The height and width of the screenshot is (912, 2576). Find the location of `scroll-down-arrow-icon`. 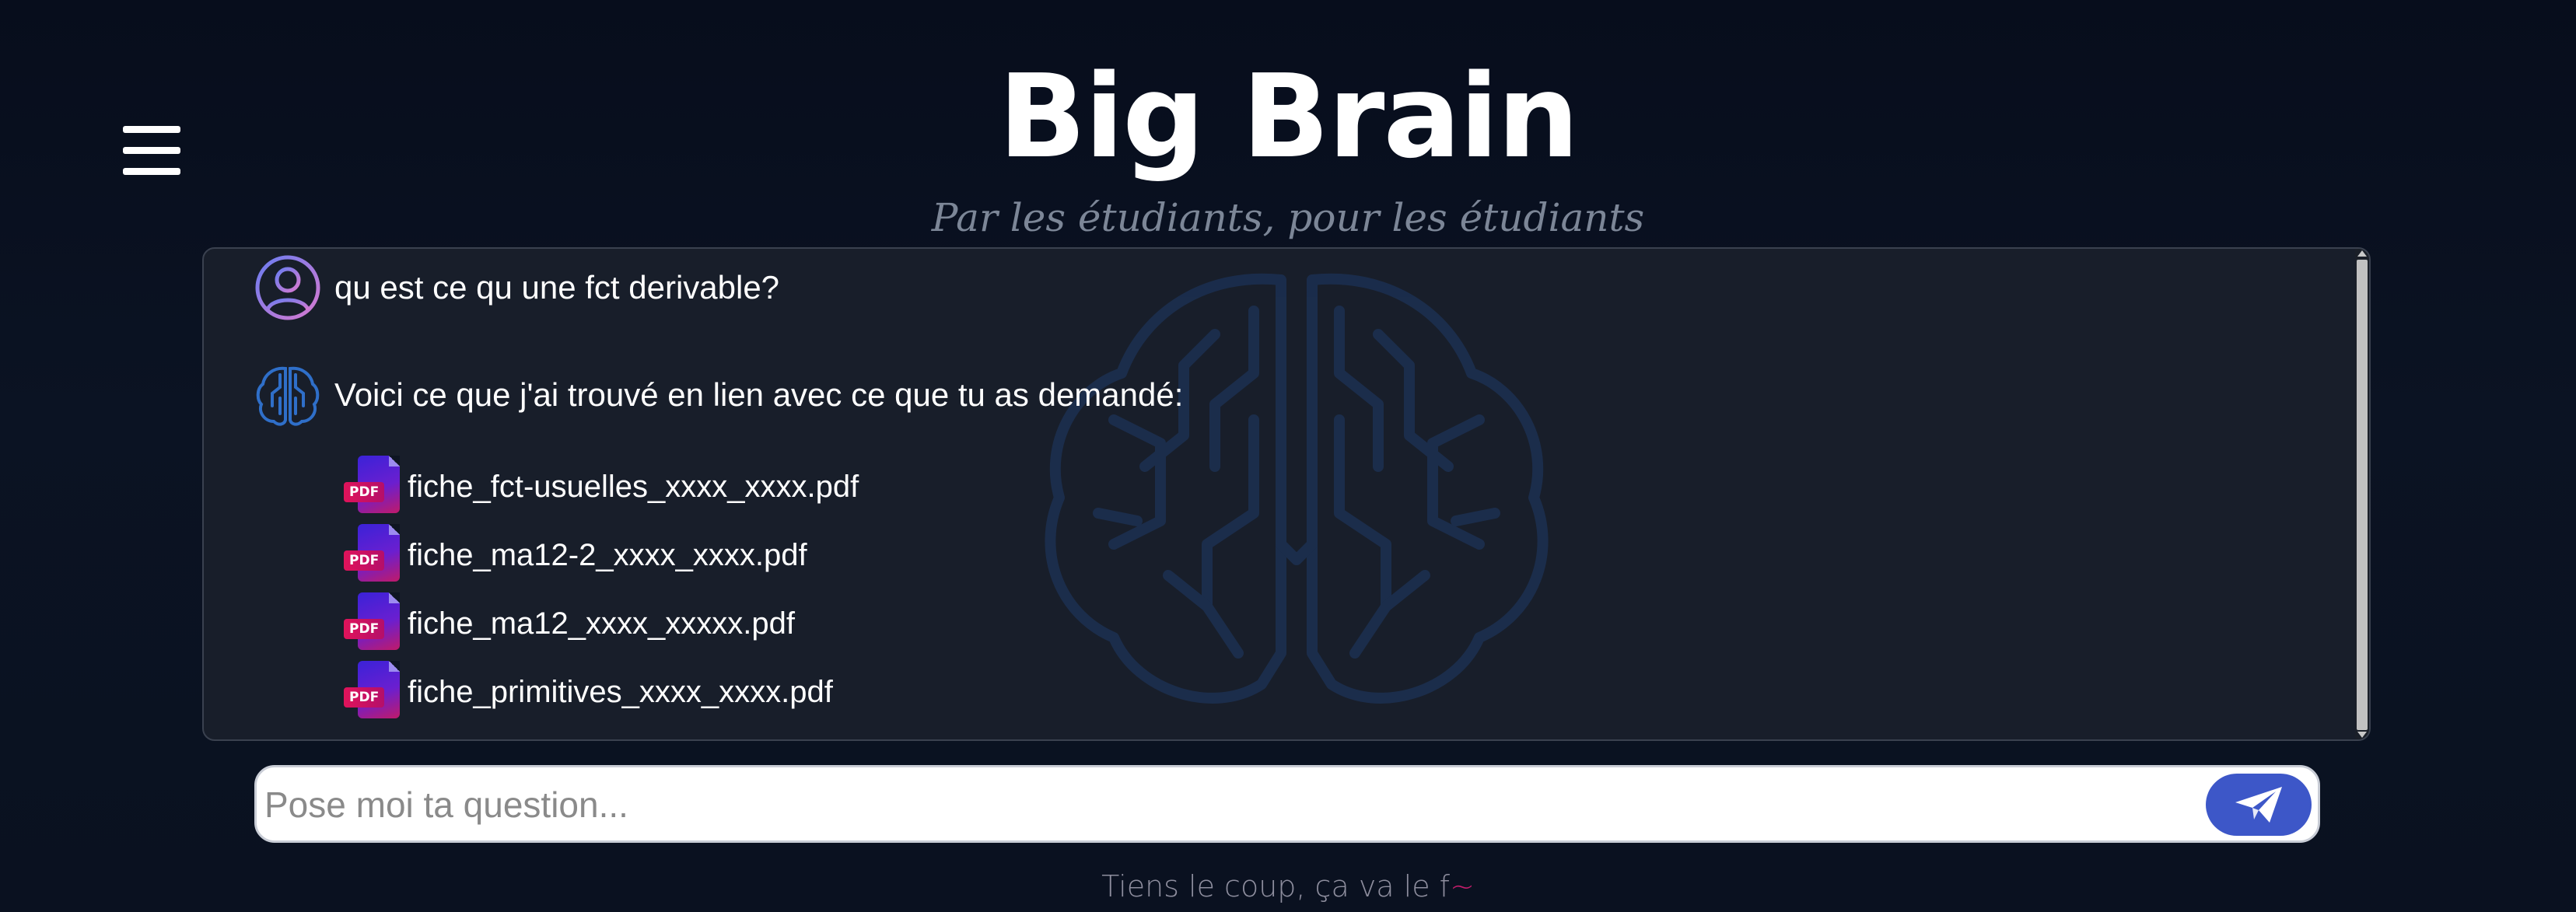

scroll-down-arrow-icon is located at coordinates (2362, 735).